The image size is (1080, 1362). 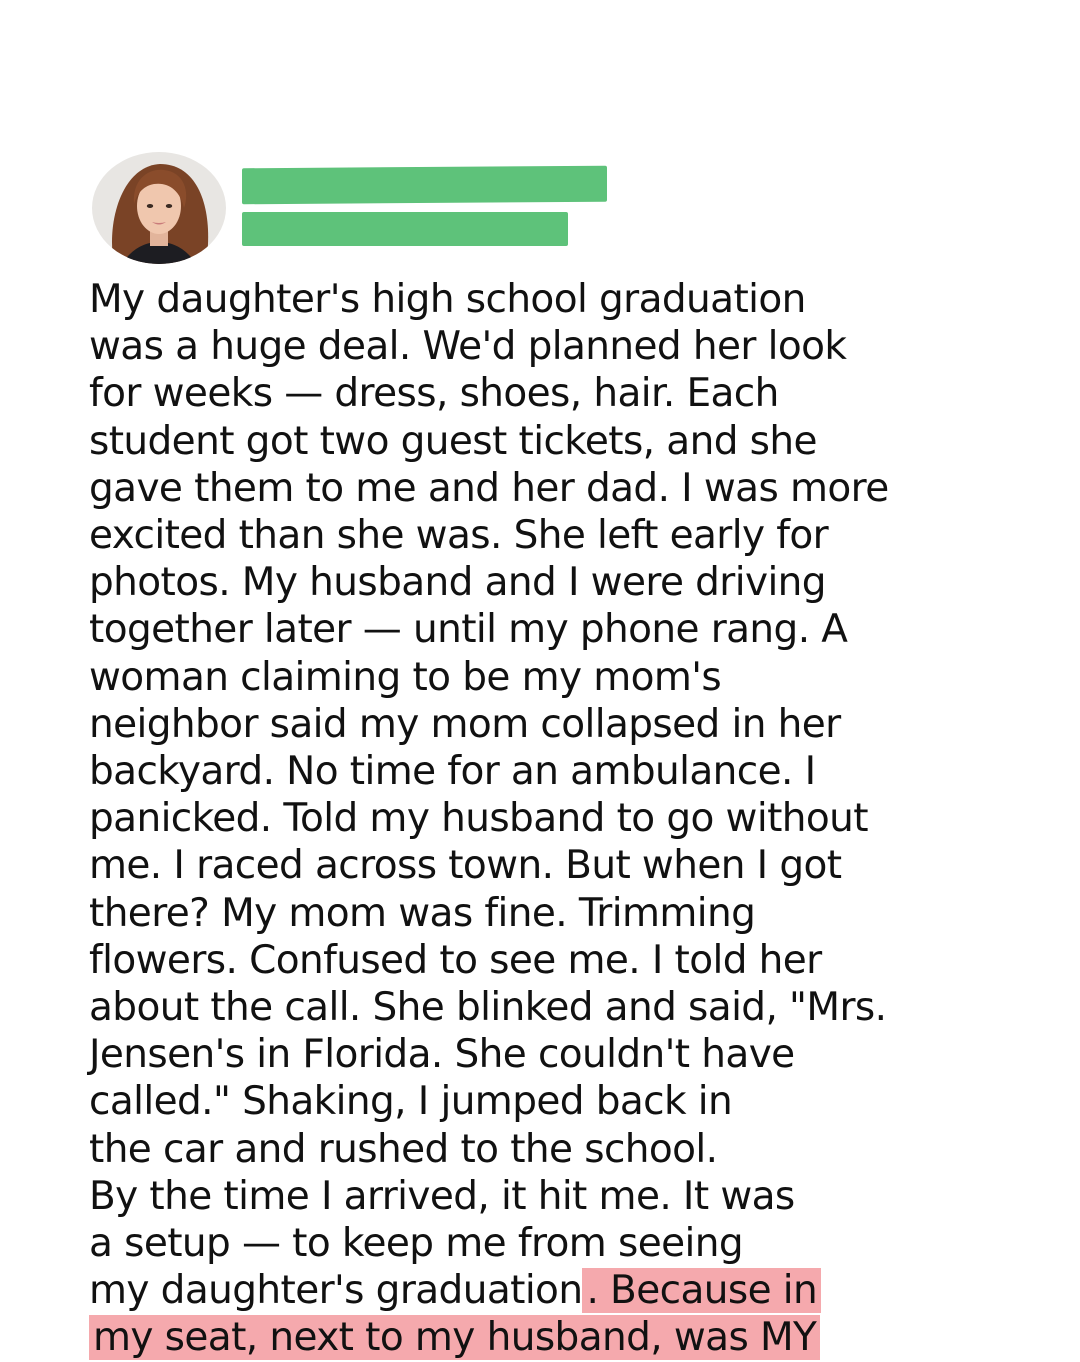 I want to click on author-name-redaction, so click(x=424, y=185).